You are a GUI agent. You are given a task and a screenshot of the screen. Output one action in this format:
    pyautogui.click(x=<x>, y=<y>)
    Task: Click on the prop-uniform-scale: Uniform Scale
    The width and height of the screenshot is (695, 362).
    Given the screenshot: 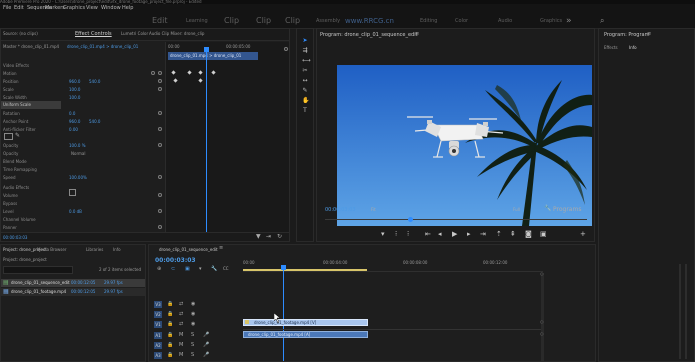 What is the action you would take?
    pyautogui.click(x=17, y=104)
    